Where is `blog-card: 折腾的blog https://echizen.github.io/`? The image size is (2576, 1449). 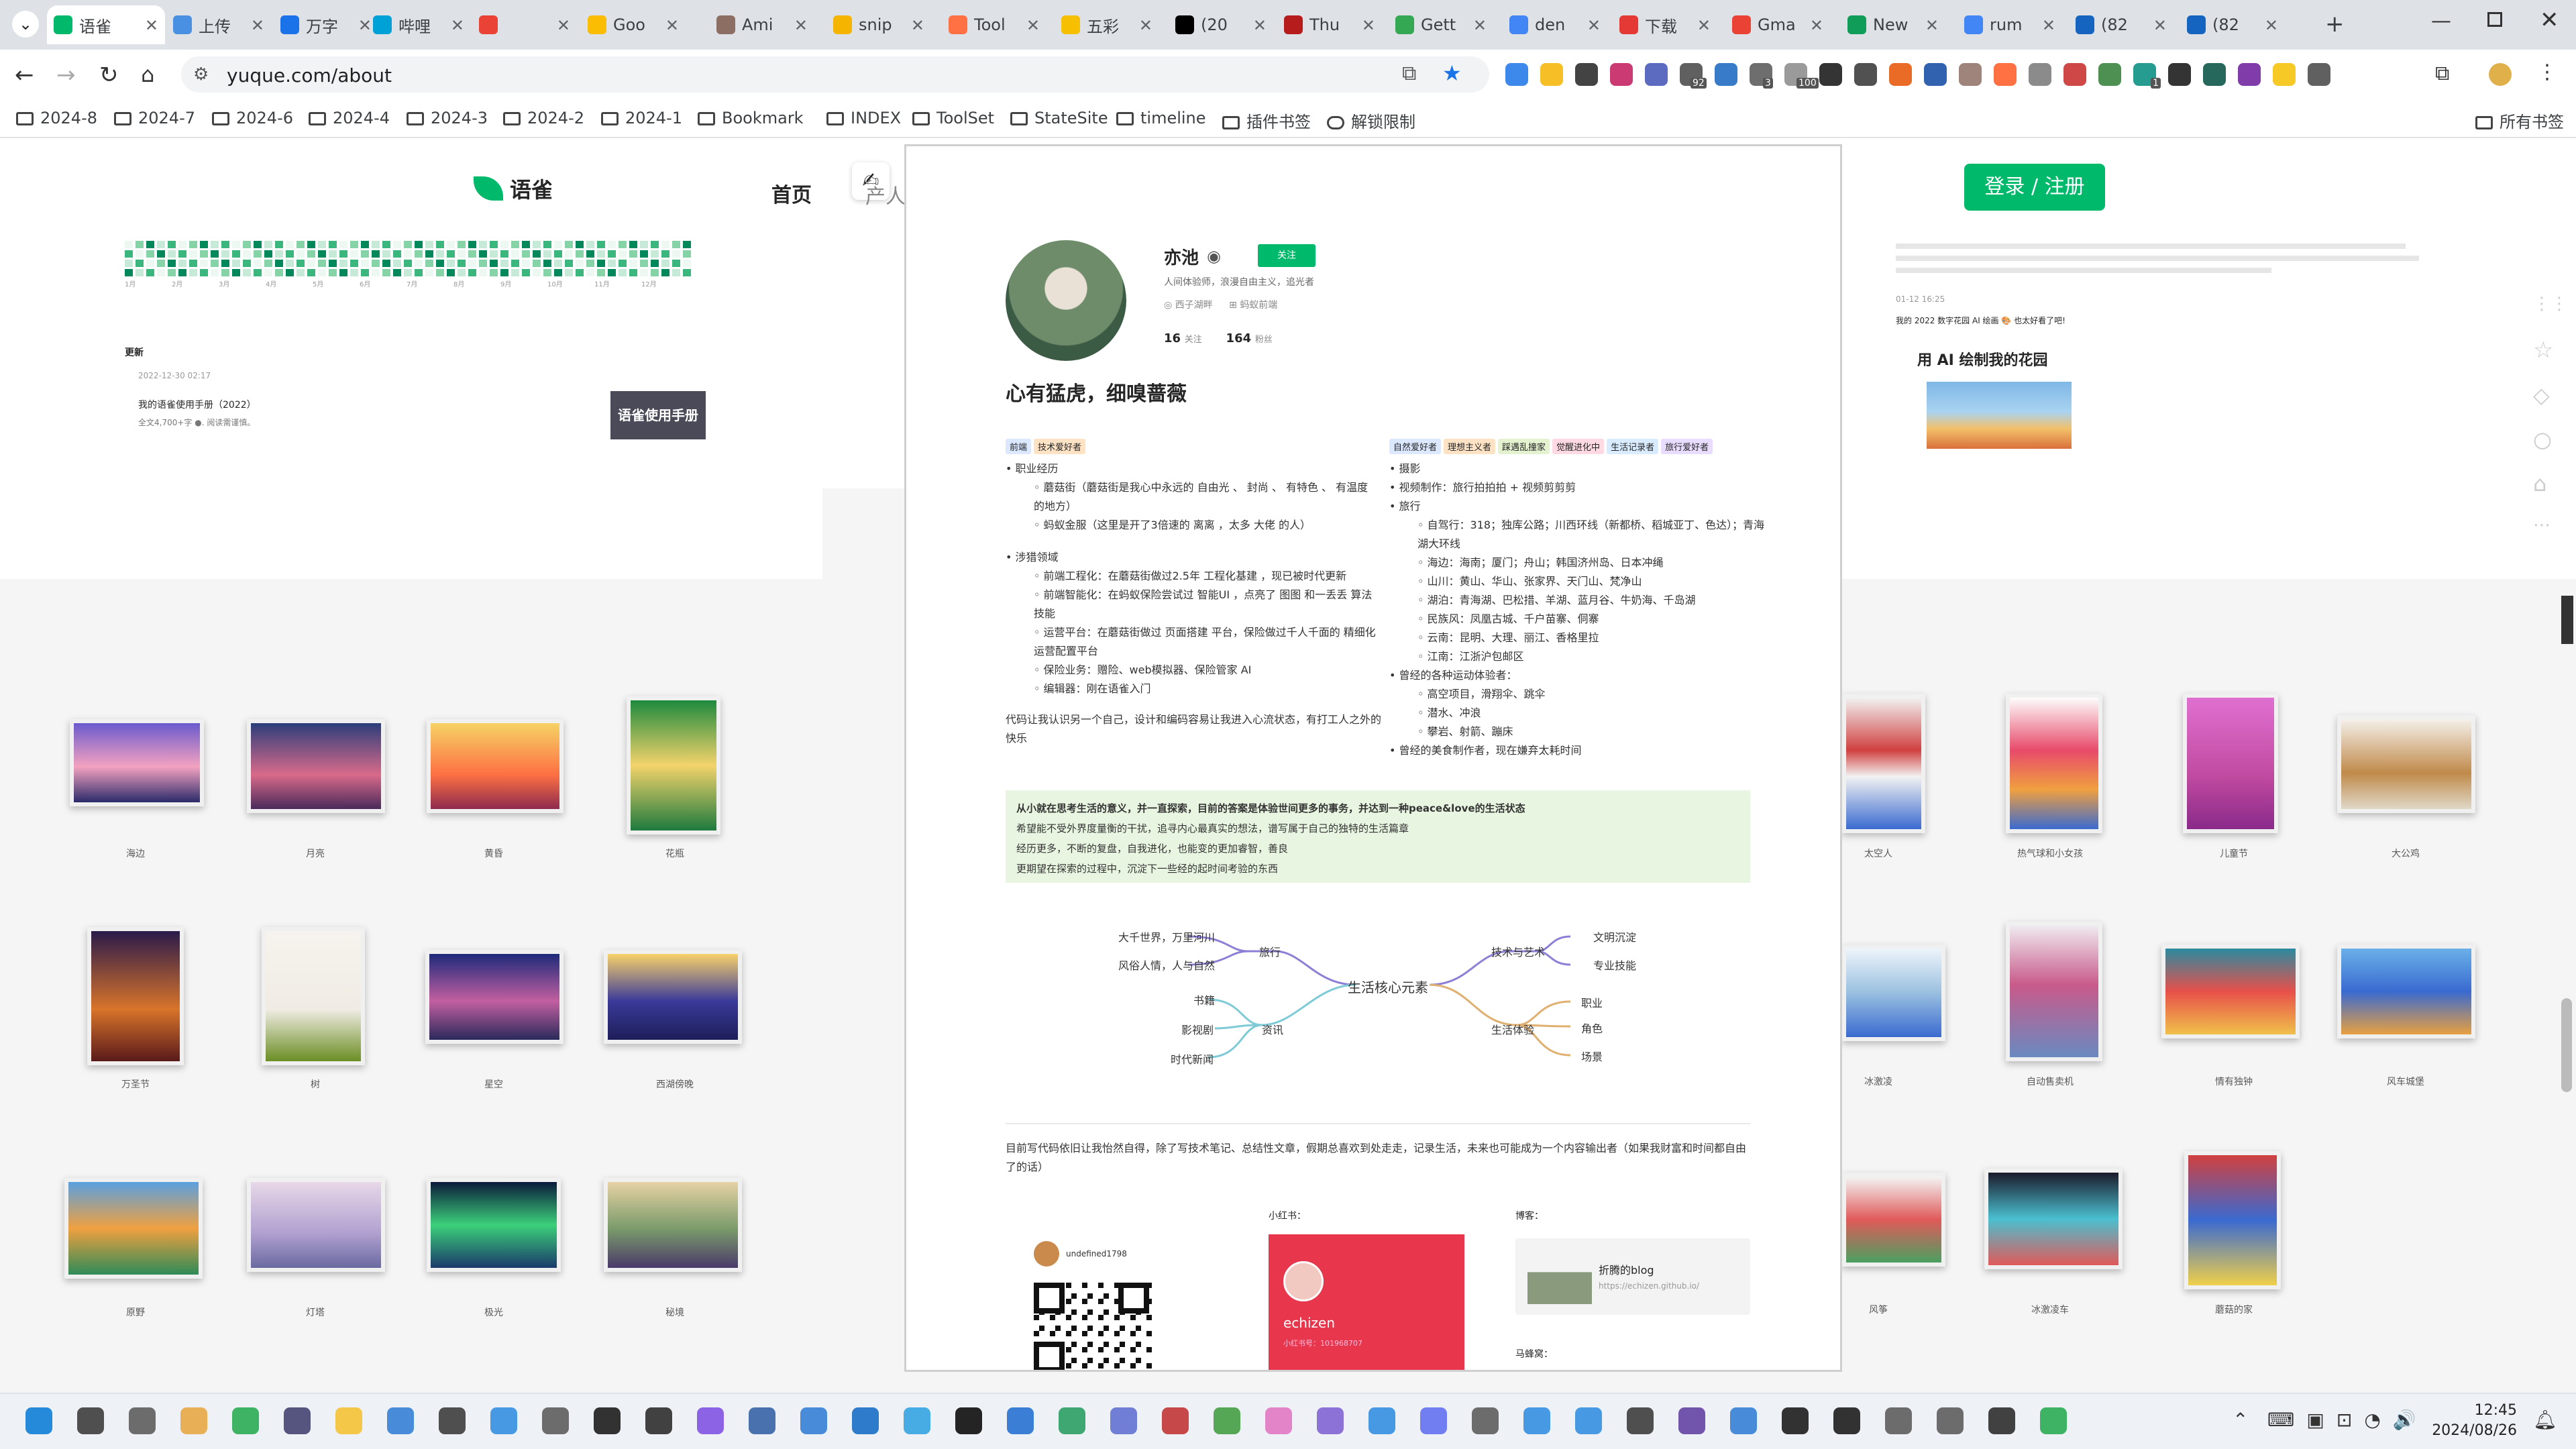 blog-card: 折腾的blog https://echizen.github.io/ is located at coordinates (1632, 1276).